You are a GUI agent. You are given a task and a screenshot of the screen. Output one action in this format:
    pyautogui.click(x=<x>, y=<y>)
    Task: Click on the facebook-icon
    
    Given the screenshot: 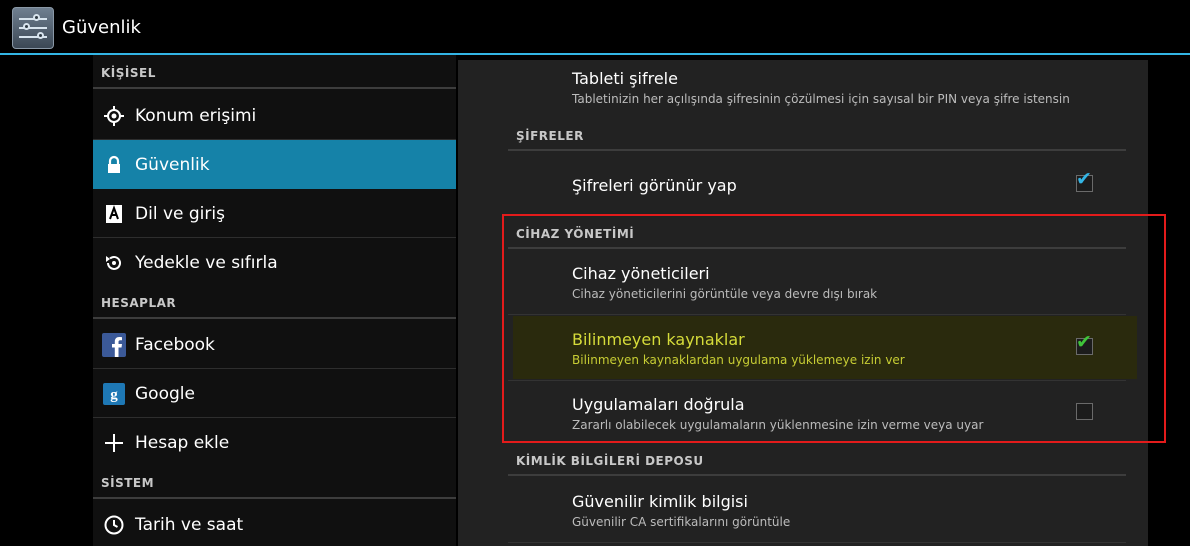 What is the action you would take?
    pyautogui.click(x=114, y=345)
    